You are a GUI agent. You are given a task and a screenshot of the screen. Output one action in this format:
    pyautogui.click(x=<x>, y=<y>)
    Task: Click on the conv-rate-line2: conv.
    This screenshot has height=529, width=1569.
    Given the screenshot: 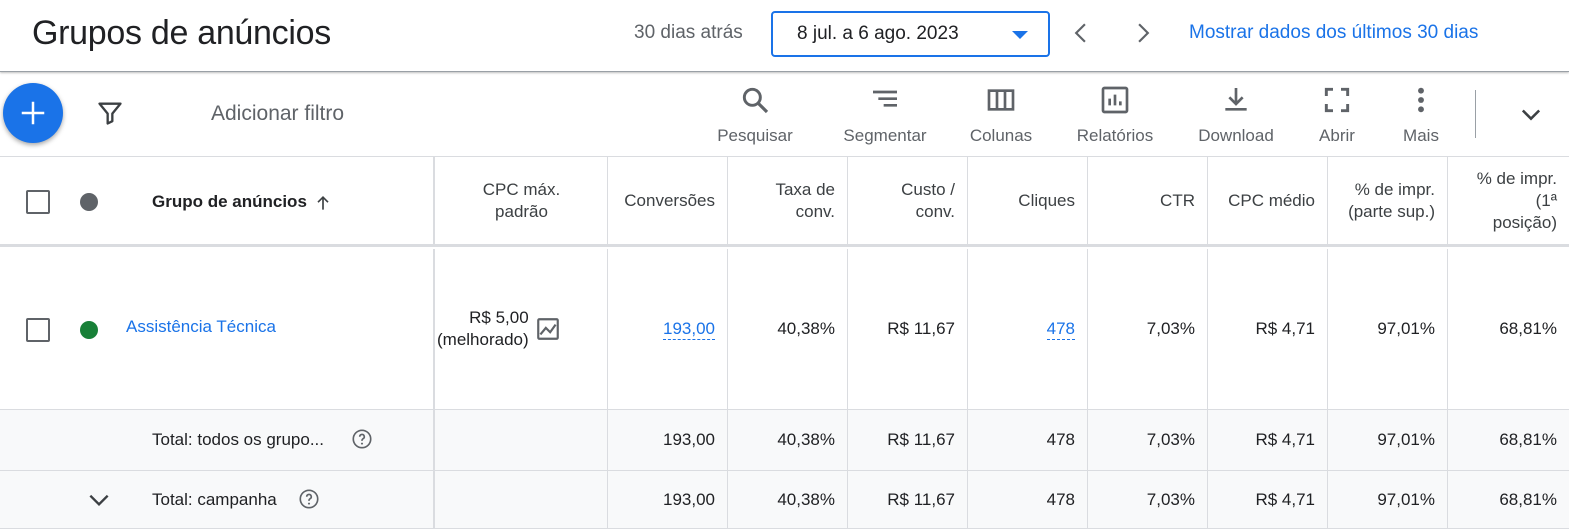 What is the action you would take?
    pyautogui.click(x=815, y=211)
    